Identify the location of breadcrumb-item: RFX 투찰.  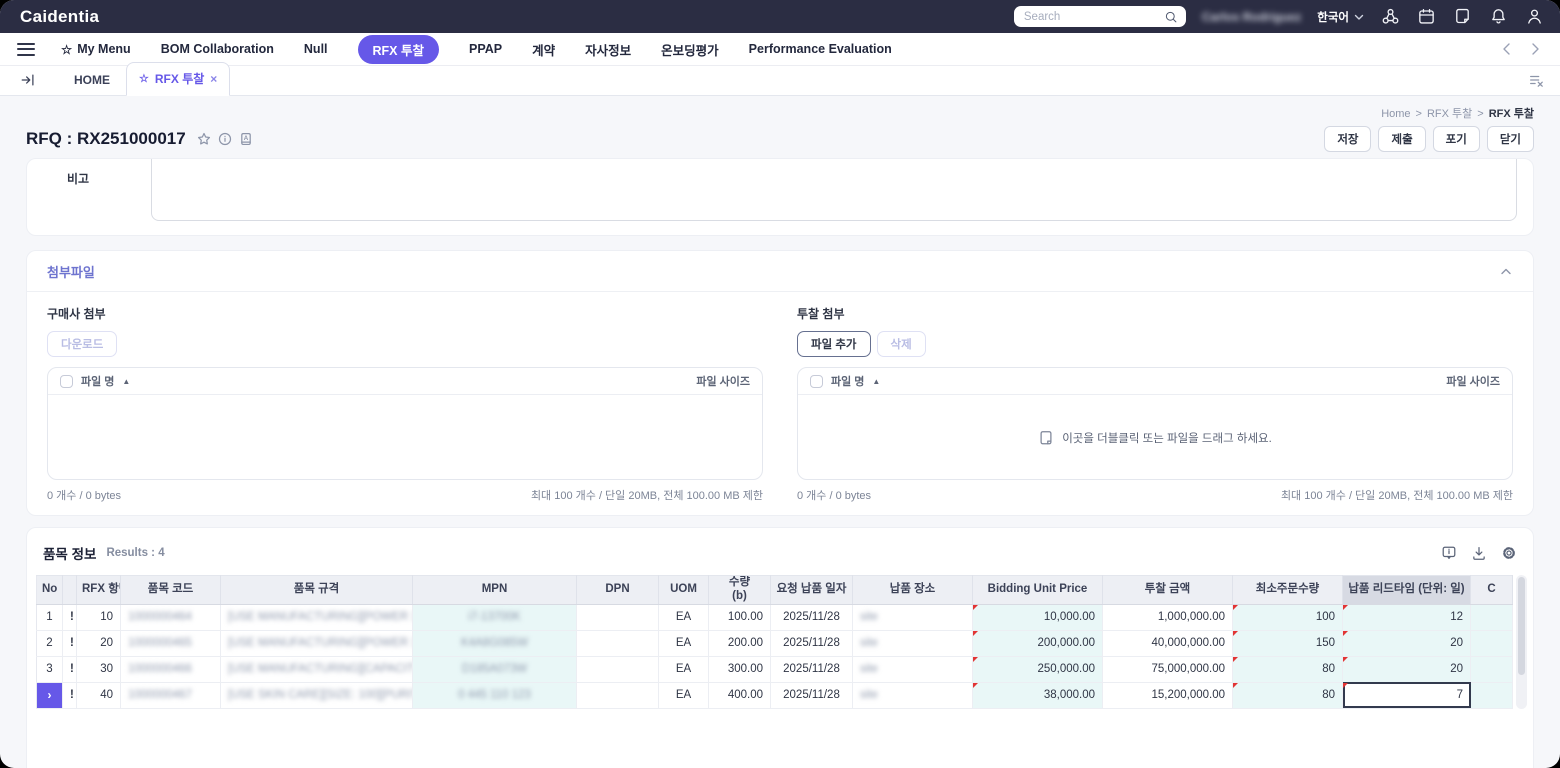
(1449, 114).